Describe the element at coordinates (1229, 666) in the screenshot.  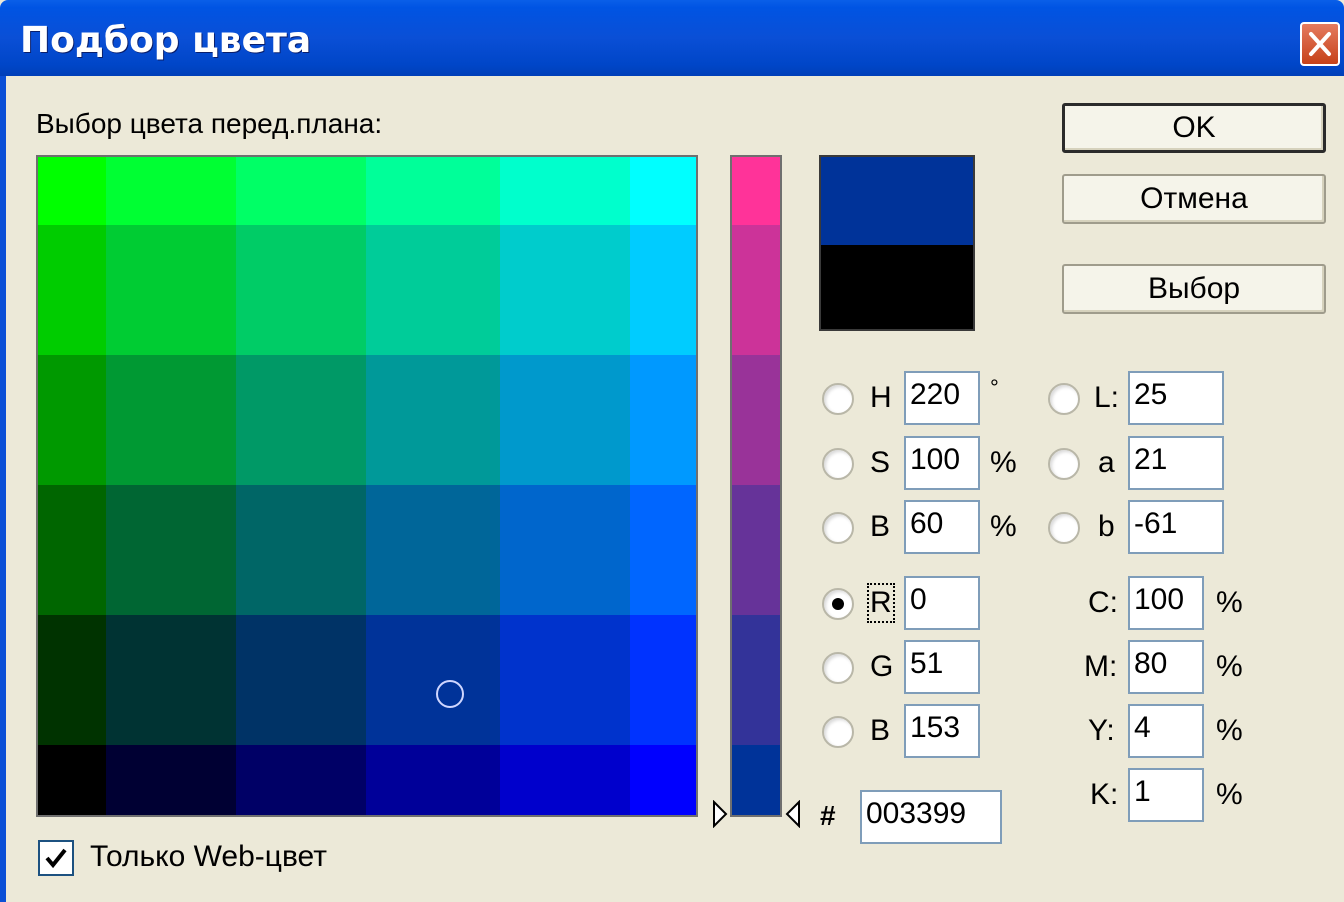
I see `m-unit: %` at that location.